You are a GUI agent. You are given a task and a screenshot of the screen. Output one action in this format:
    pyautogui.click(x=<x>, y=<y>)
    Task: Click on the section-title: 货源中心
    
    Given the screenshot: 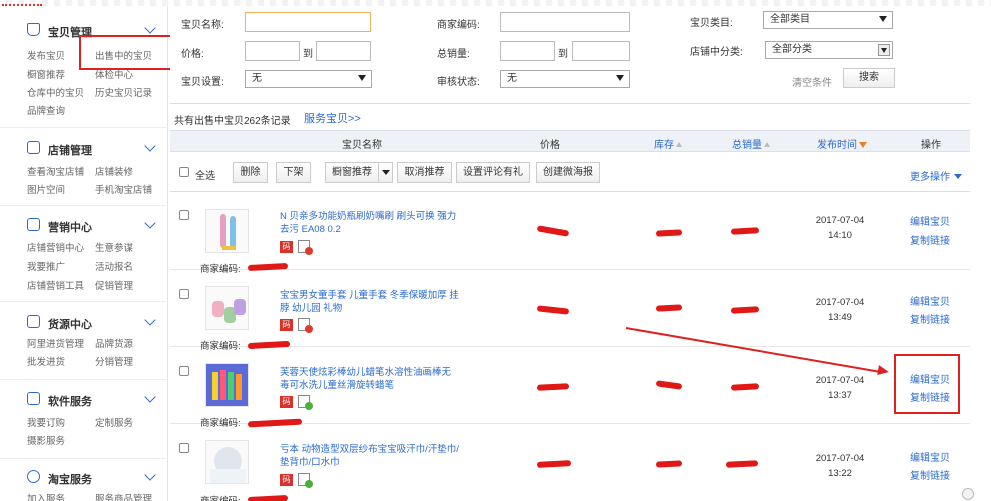 What is the action you would take?
    pyautogui.click(x=70, y=324)
    